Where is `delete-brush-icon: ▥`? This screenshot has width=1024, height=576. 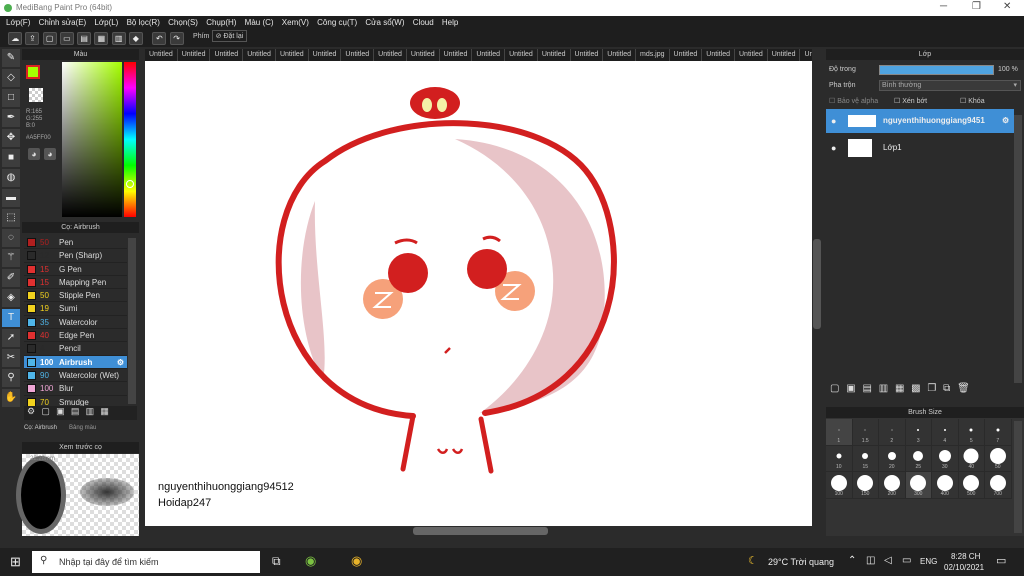
delete-brush-icon: ▥ is located at coordinates (90, 411).